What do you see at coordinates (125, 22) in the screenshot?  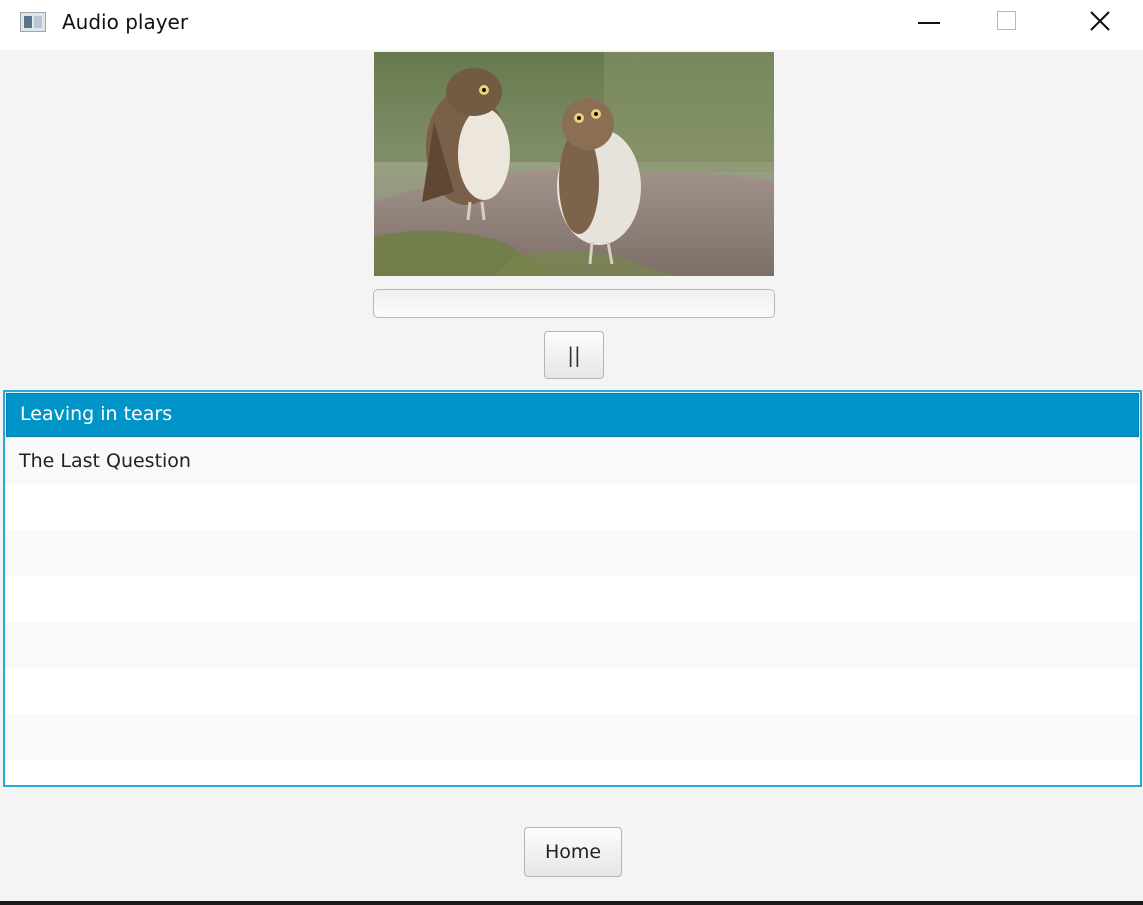 I see `window-title: Audio player` at bounding box center [125, 22].